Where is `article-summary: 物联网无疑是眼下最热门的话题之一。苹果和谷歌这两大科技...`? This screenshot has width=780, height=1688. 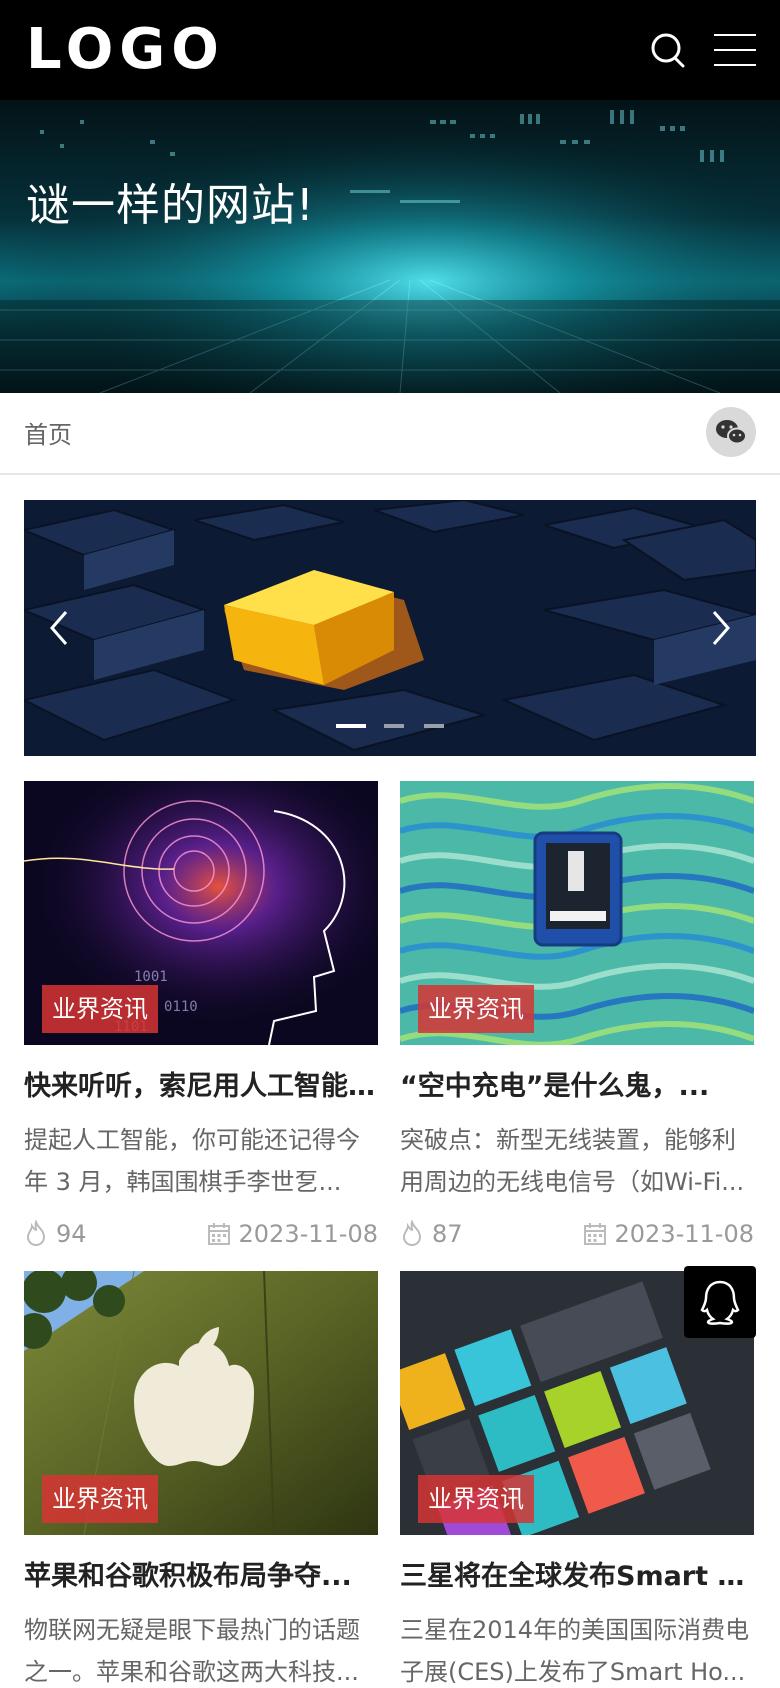 article-summary: 物联网无疑是眼下最热门的话题之一。苹果和谷歌这两大科技... is located at coordinates (192, 1651).